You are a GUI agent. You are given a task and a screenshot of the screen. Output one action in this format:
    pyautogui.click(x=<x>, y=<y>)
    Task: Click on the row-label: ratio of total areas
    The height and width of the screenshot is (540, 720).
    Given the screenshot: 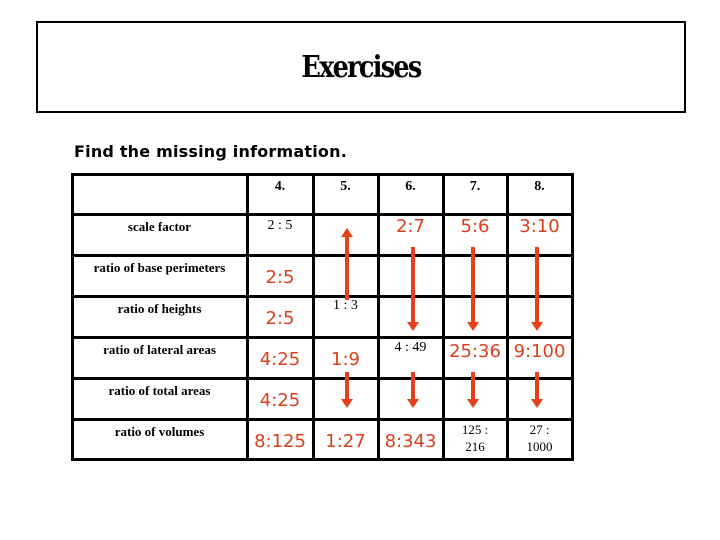 What is the action you would take?
    pyautogui.click(x=159, y=390)
    